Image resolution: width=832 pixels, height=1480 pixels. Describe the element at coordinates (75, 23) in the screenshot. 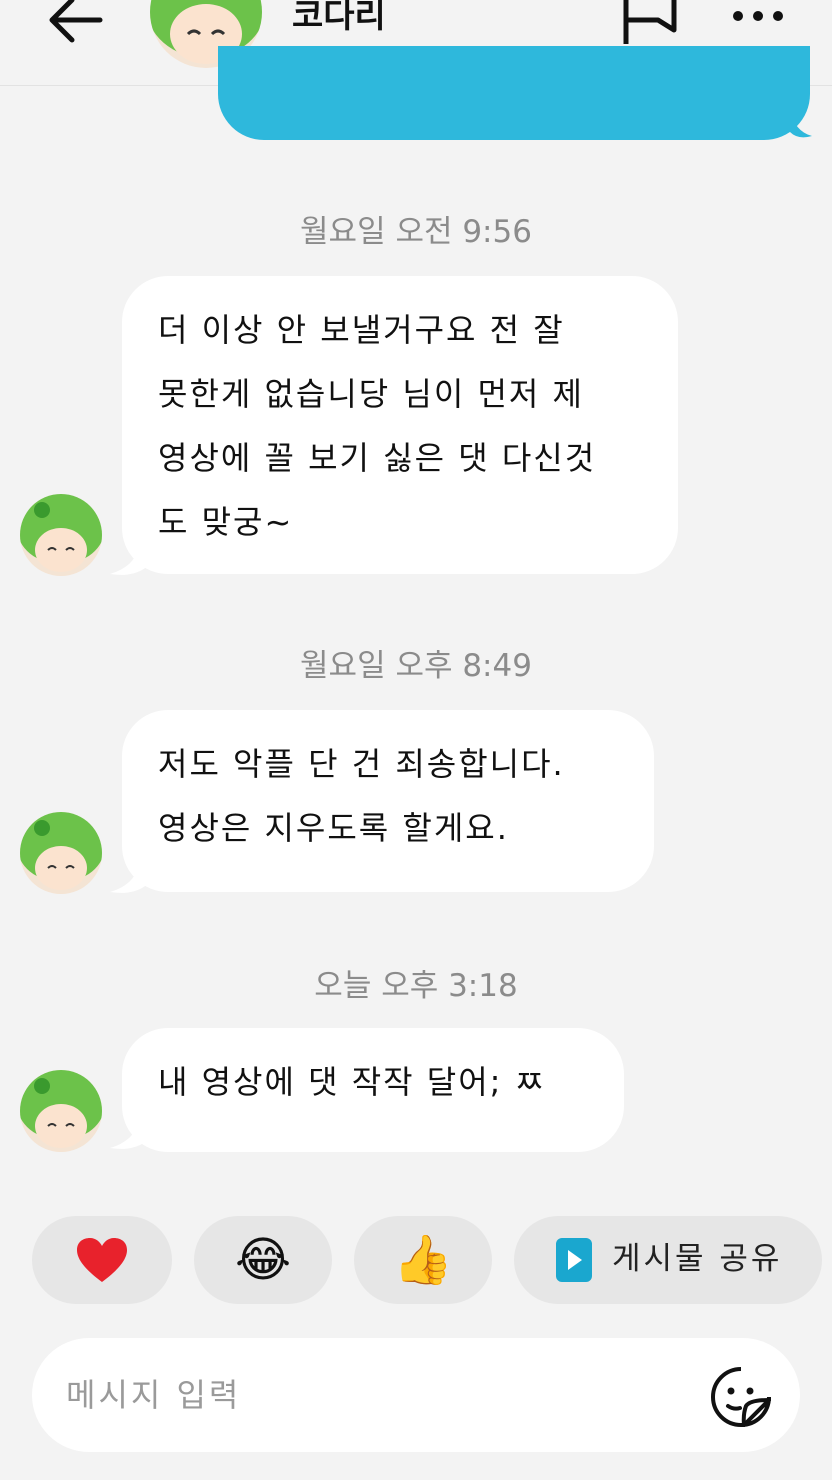

I see `arrow-left-icon` at that location.